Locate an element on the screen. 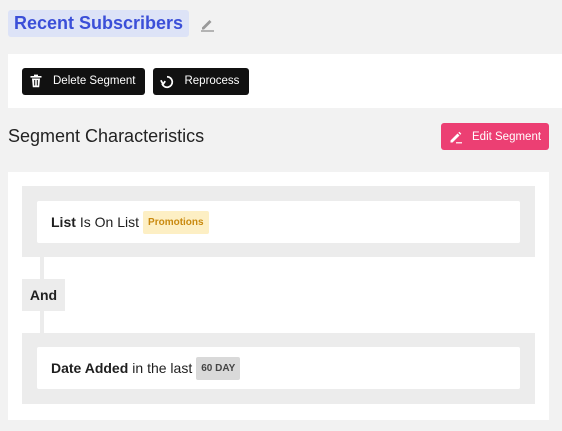 The image size is (562, 431). refresh-icon is located at coordinates (167, 81).